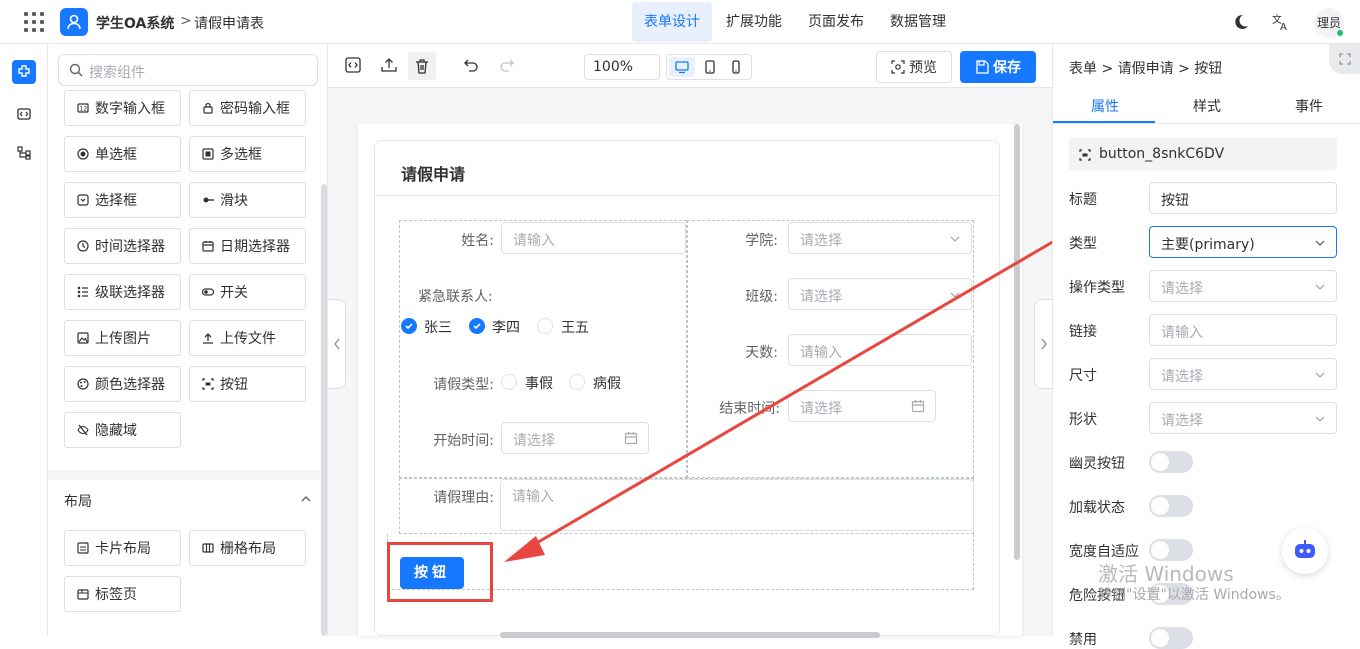  I want to click on code-icon, so click(24, 114).